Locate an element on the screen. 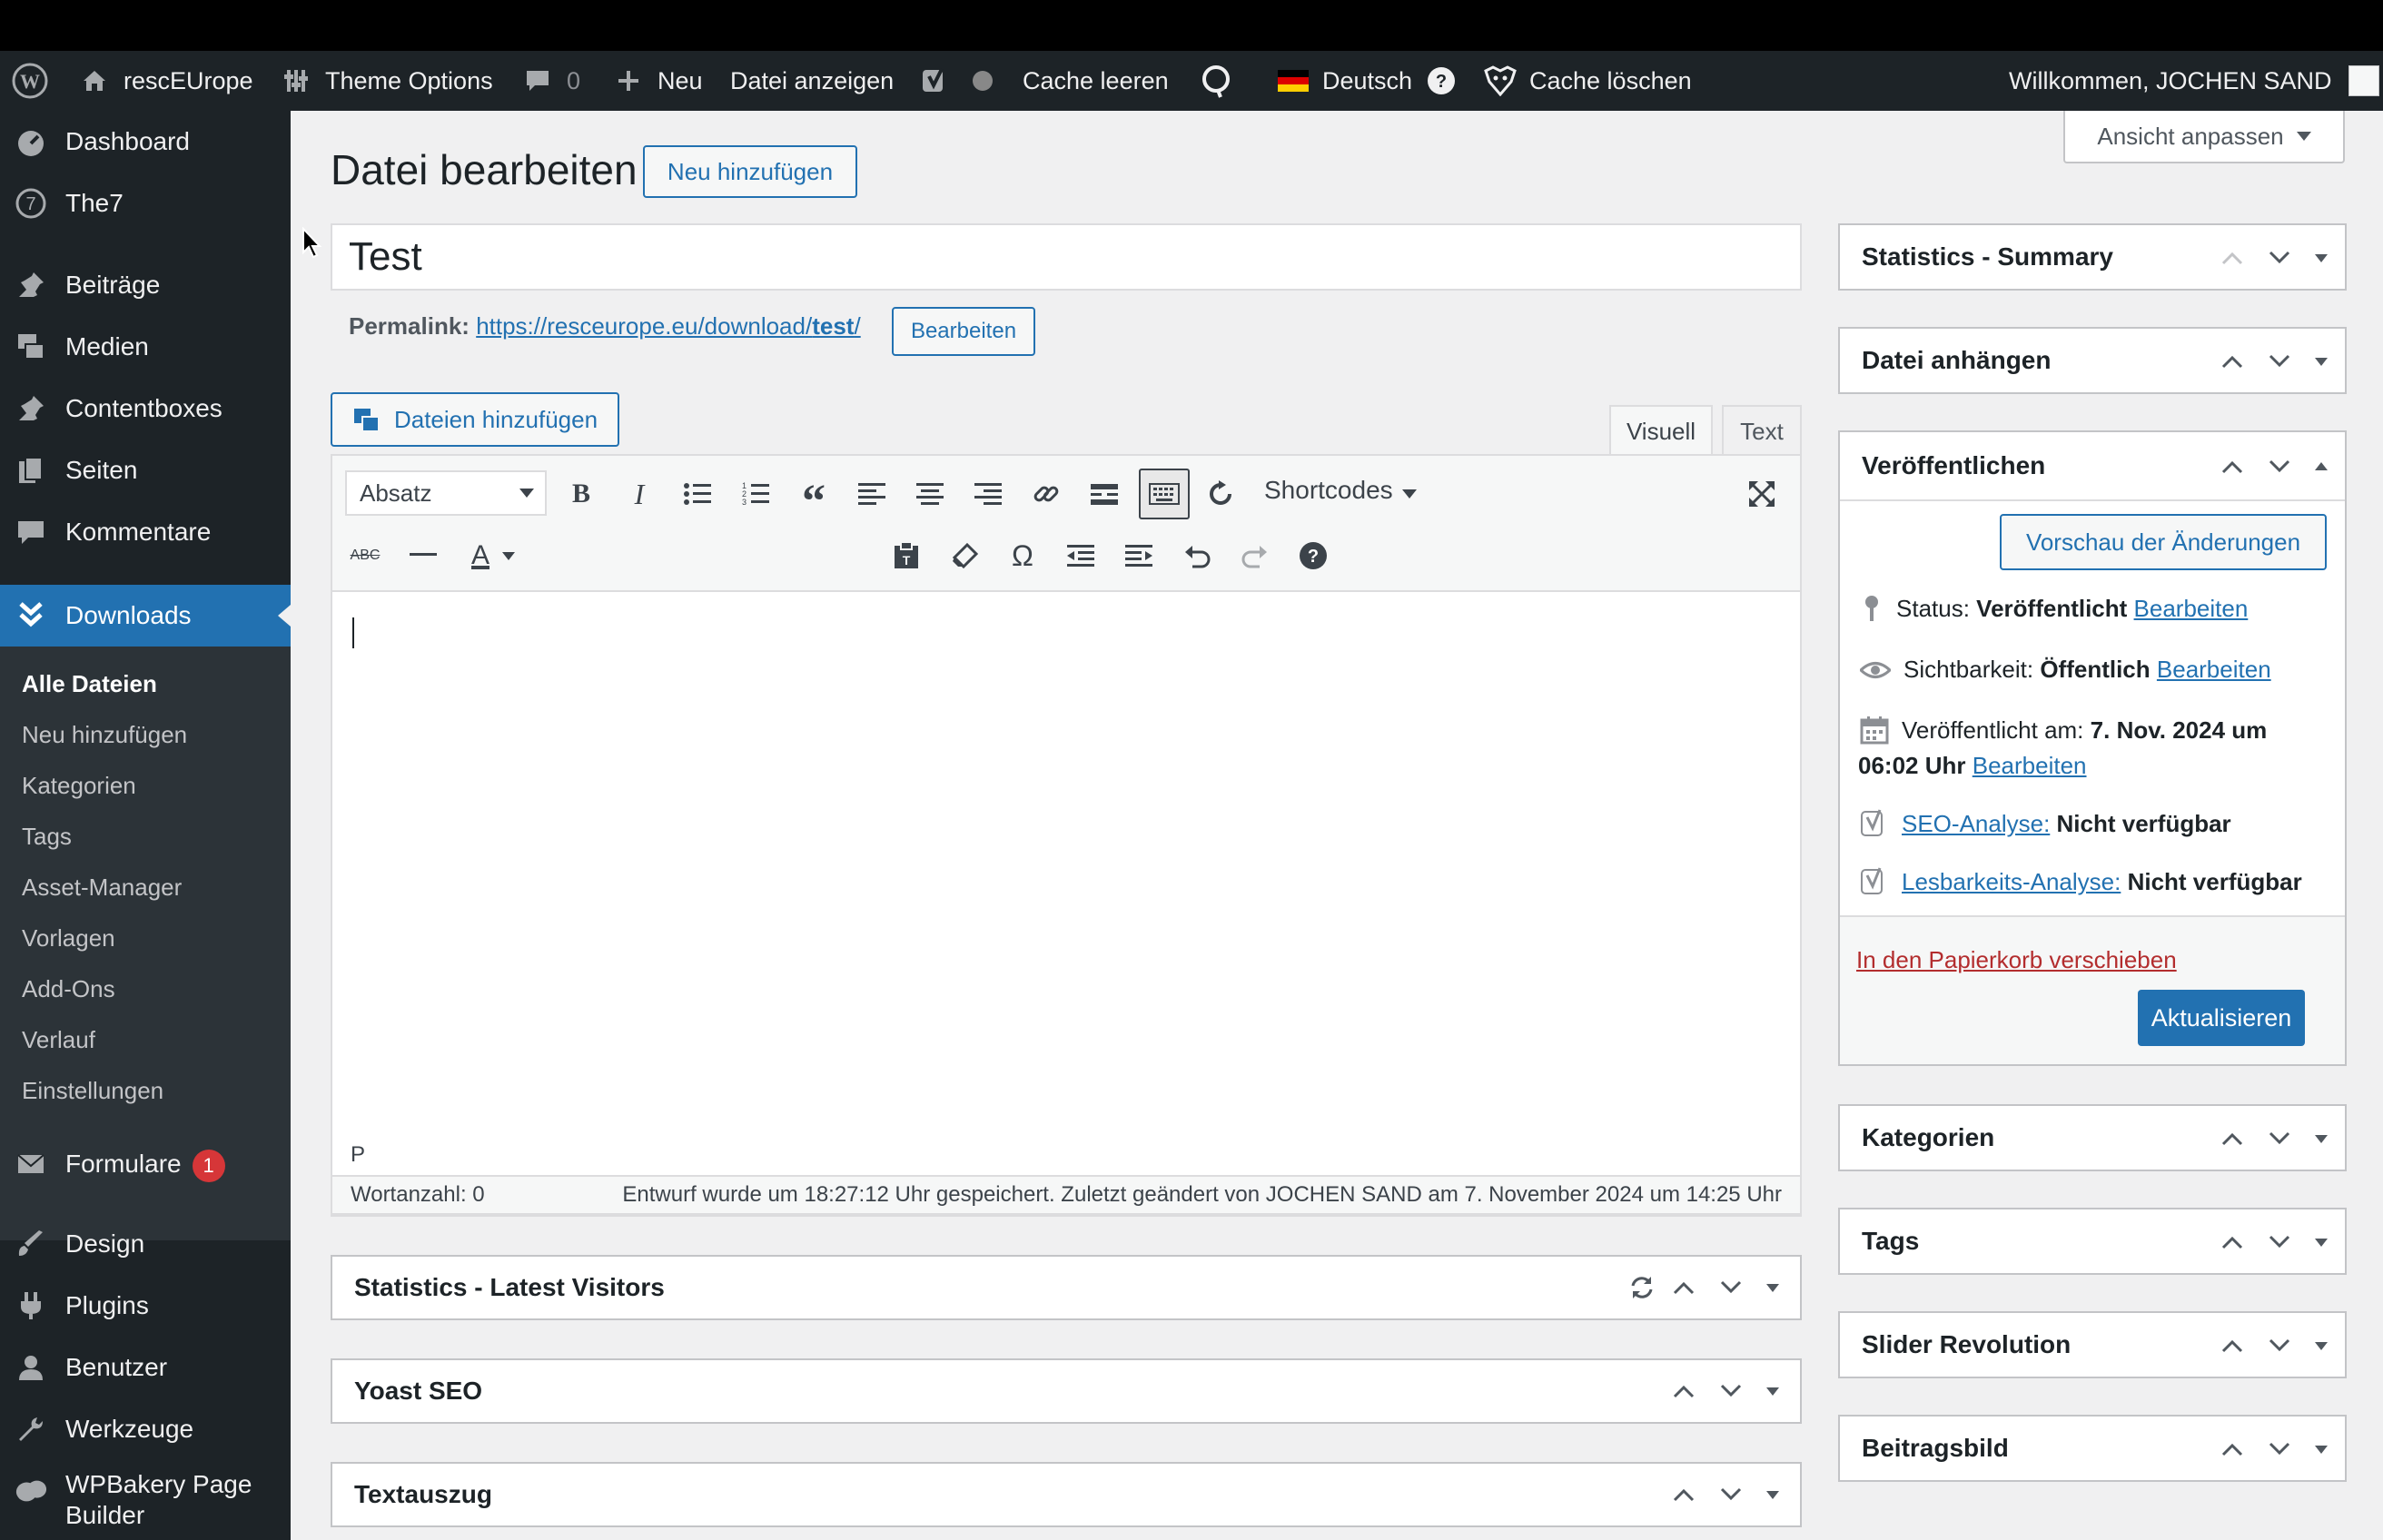 The height and width of the screenshot is (1540, 2383). sidebar-item-dashboard: Dashboard is located at coordinates (145, 142).